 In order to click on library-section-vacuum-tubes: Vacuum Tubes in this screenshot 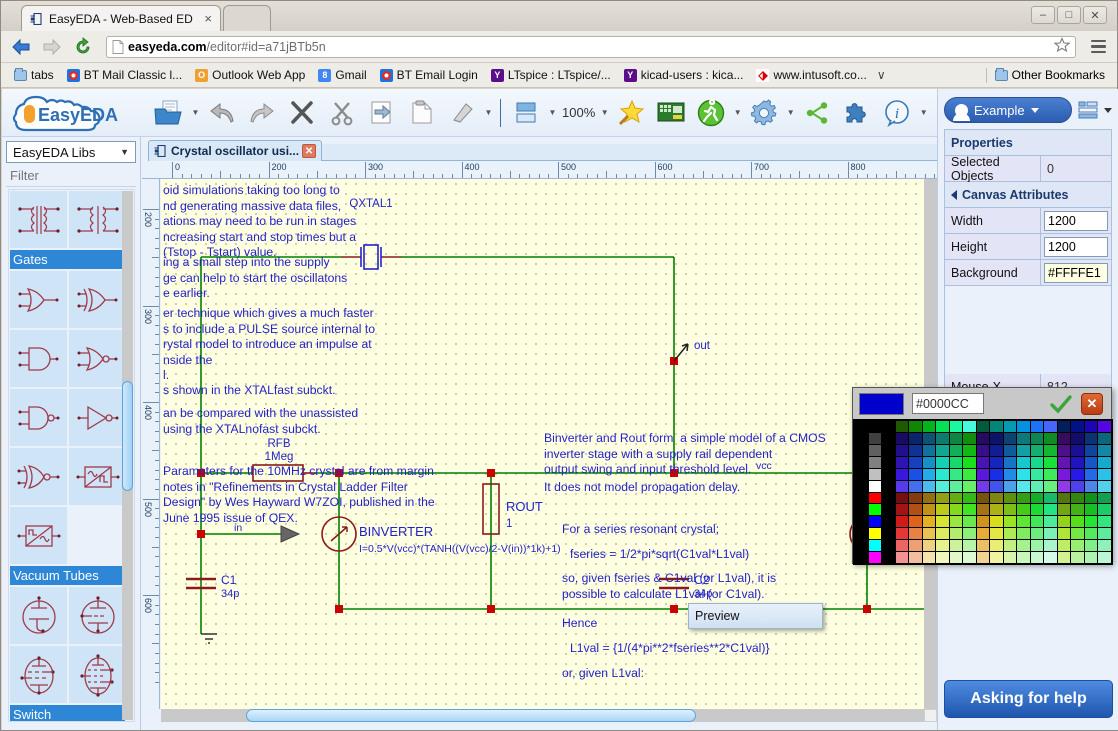, I will do `click(67, 575)`.